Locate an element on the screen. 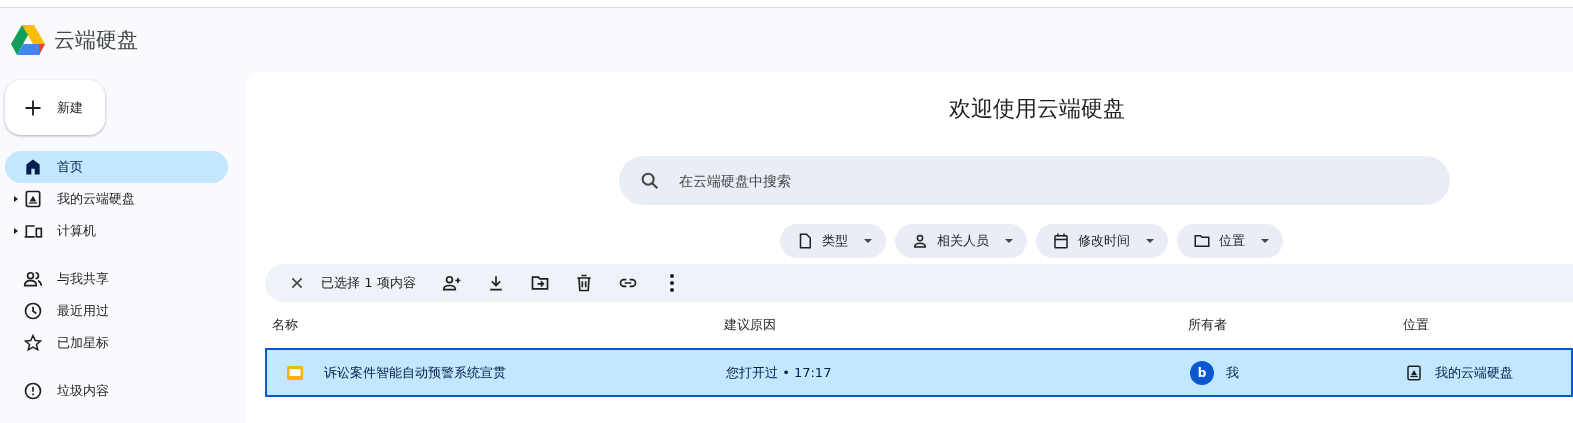 The width and height of the screenshot is (1573, 423). sidebar-item: 我的云端硬盘 is located at coordinates (116, 199).